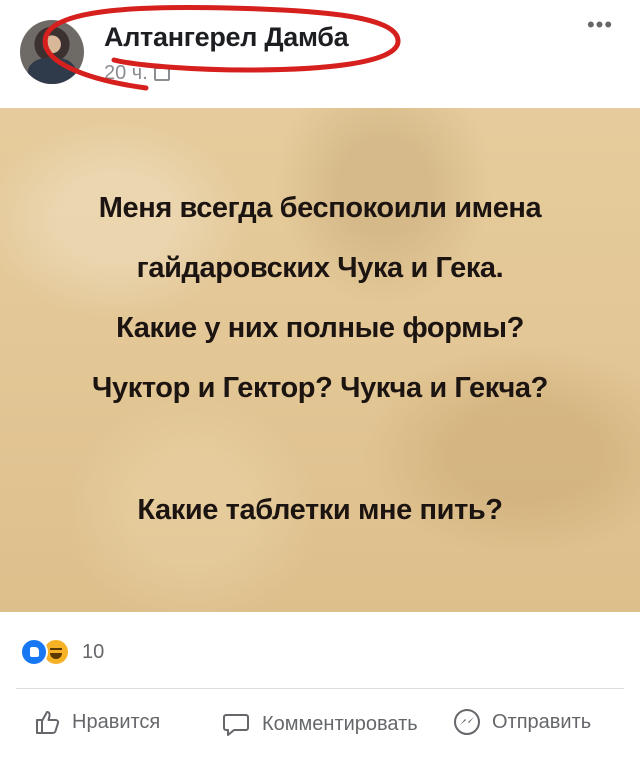 This screenshot has width=640, height=762. I want to click on comment-button: Комментировать, so click(320, 724).